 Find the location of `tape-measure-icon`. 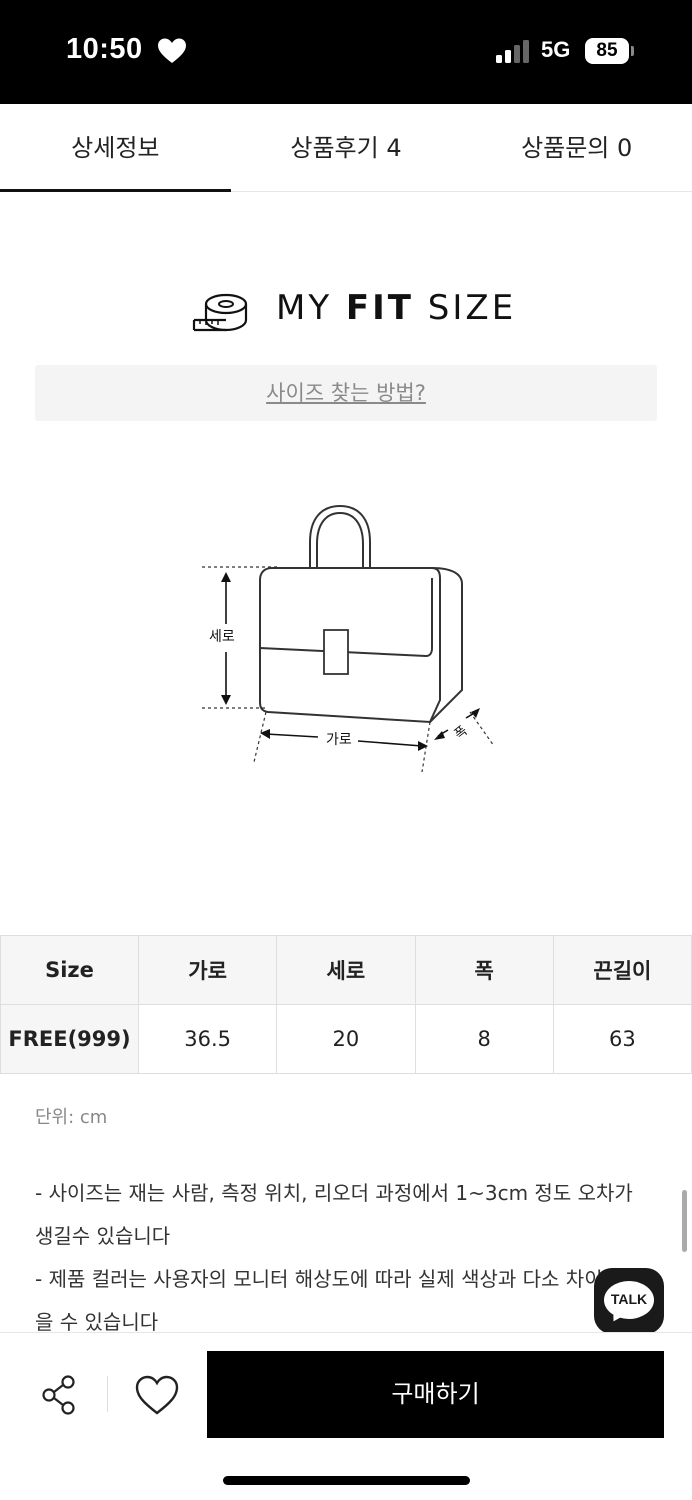

tape-measure-icon is located at coordinates (220, 312).